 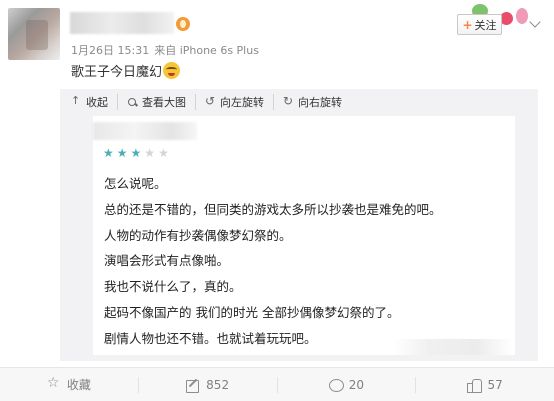 I want to click on star-outline-icon, so click(x=54, y=383).